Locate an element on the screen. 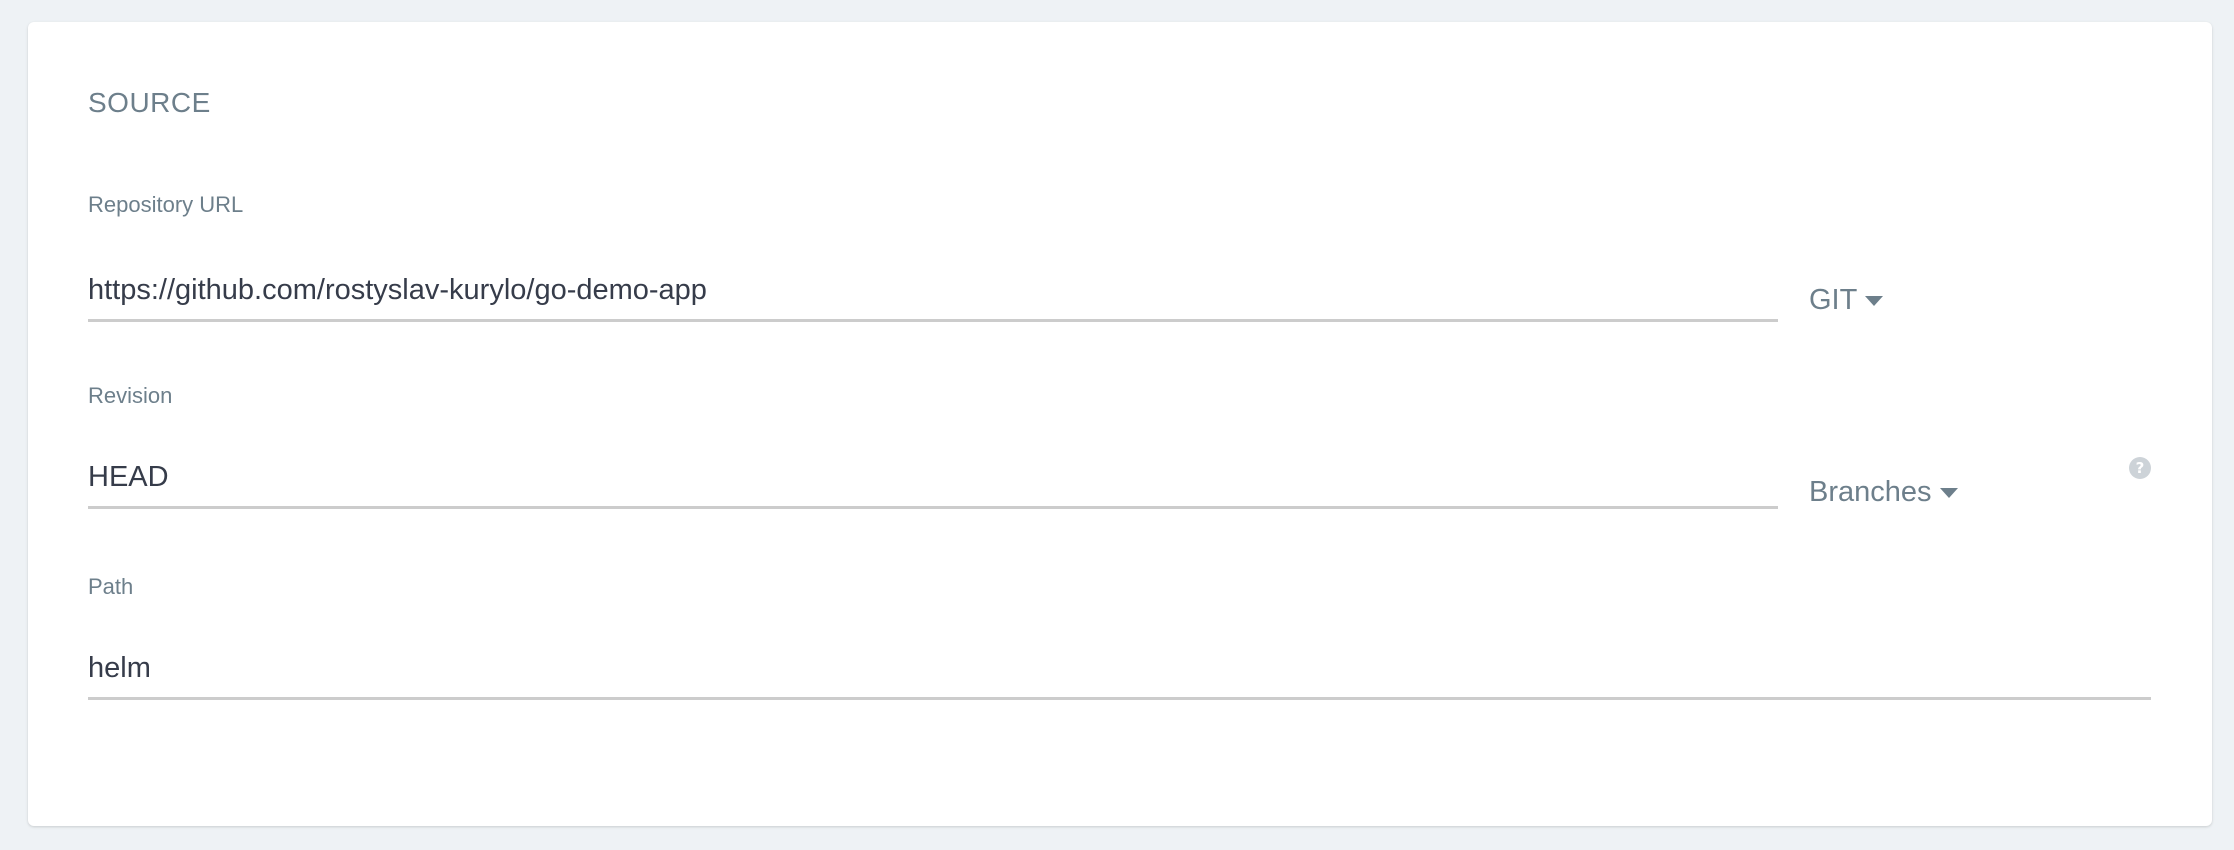 The image size is (2234, 850). revision-type-dropdown: Branches is located at coordinates (1883, 492).